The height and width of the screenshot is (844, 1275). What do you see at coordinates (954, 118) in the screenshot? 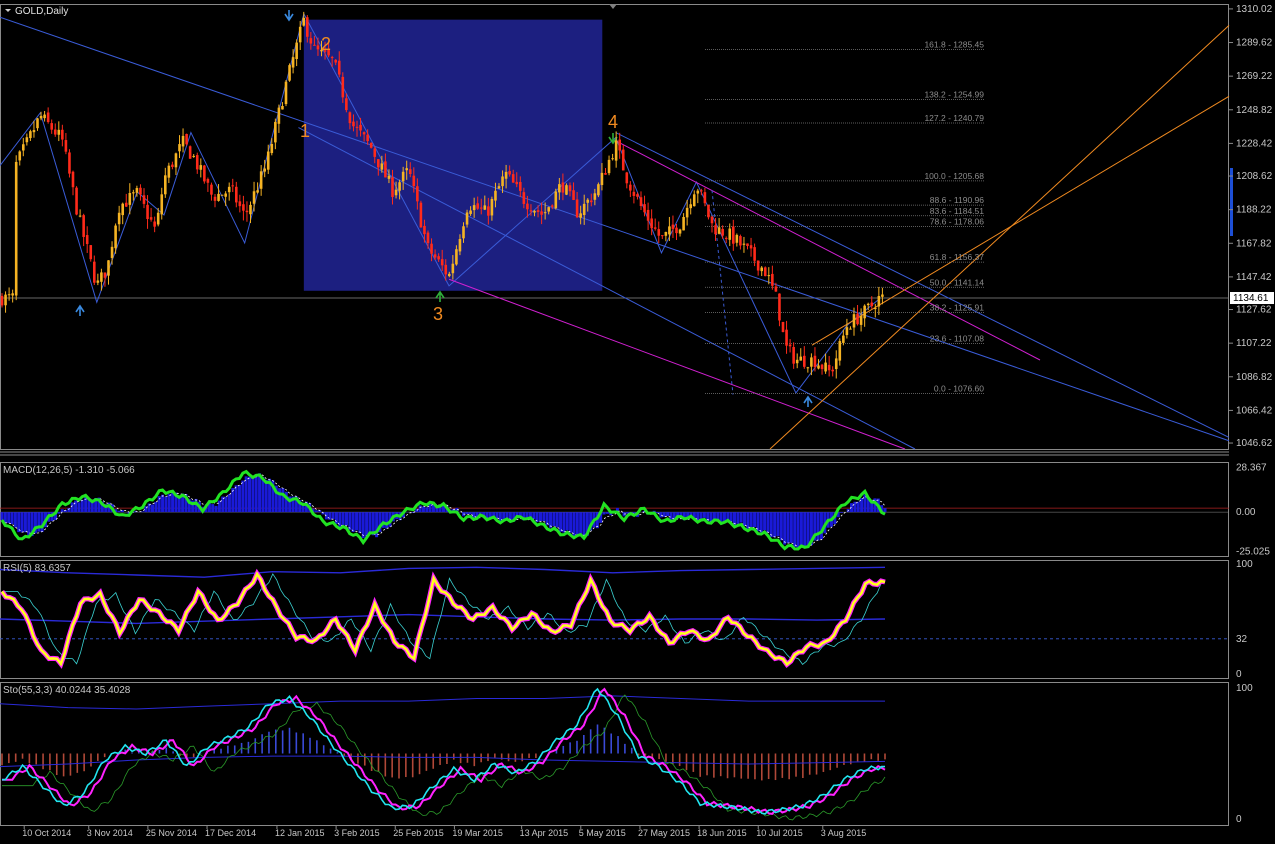
I see `fib-level-label: 127.2 - 1240.79` at bounding box center [954, 118].